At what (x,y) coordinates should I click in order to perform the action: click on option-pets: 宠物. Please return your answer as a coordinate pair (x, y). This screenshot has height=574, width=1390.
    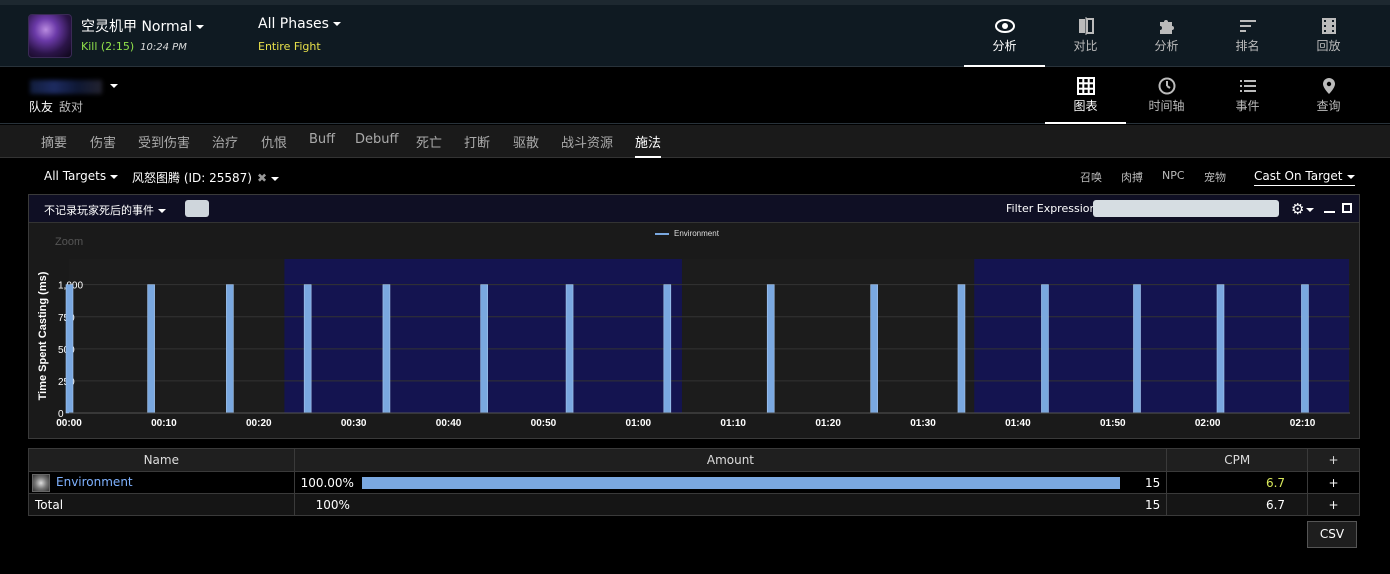
    Looking at the image, I should click on (1215, 177).